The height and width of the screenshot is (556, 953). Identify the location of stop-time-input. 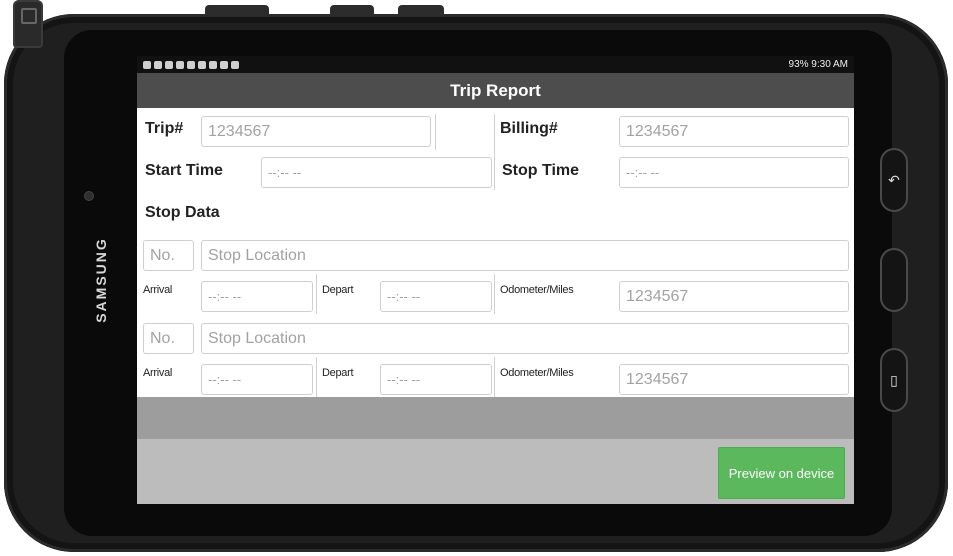
(734, 172).